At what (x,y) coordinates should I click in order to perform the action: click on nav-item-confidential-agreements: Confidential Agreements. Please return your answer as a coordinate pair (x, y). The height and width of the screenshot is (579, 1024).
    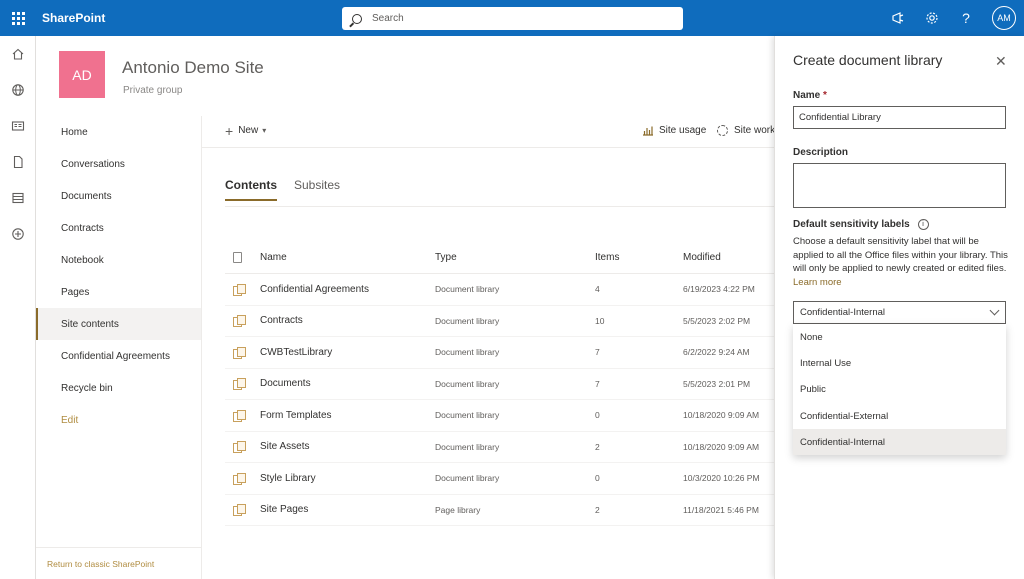
    Looking at the image, I should click on (118, 356).